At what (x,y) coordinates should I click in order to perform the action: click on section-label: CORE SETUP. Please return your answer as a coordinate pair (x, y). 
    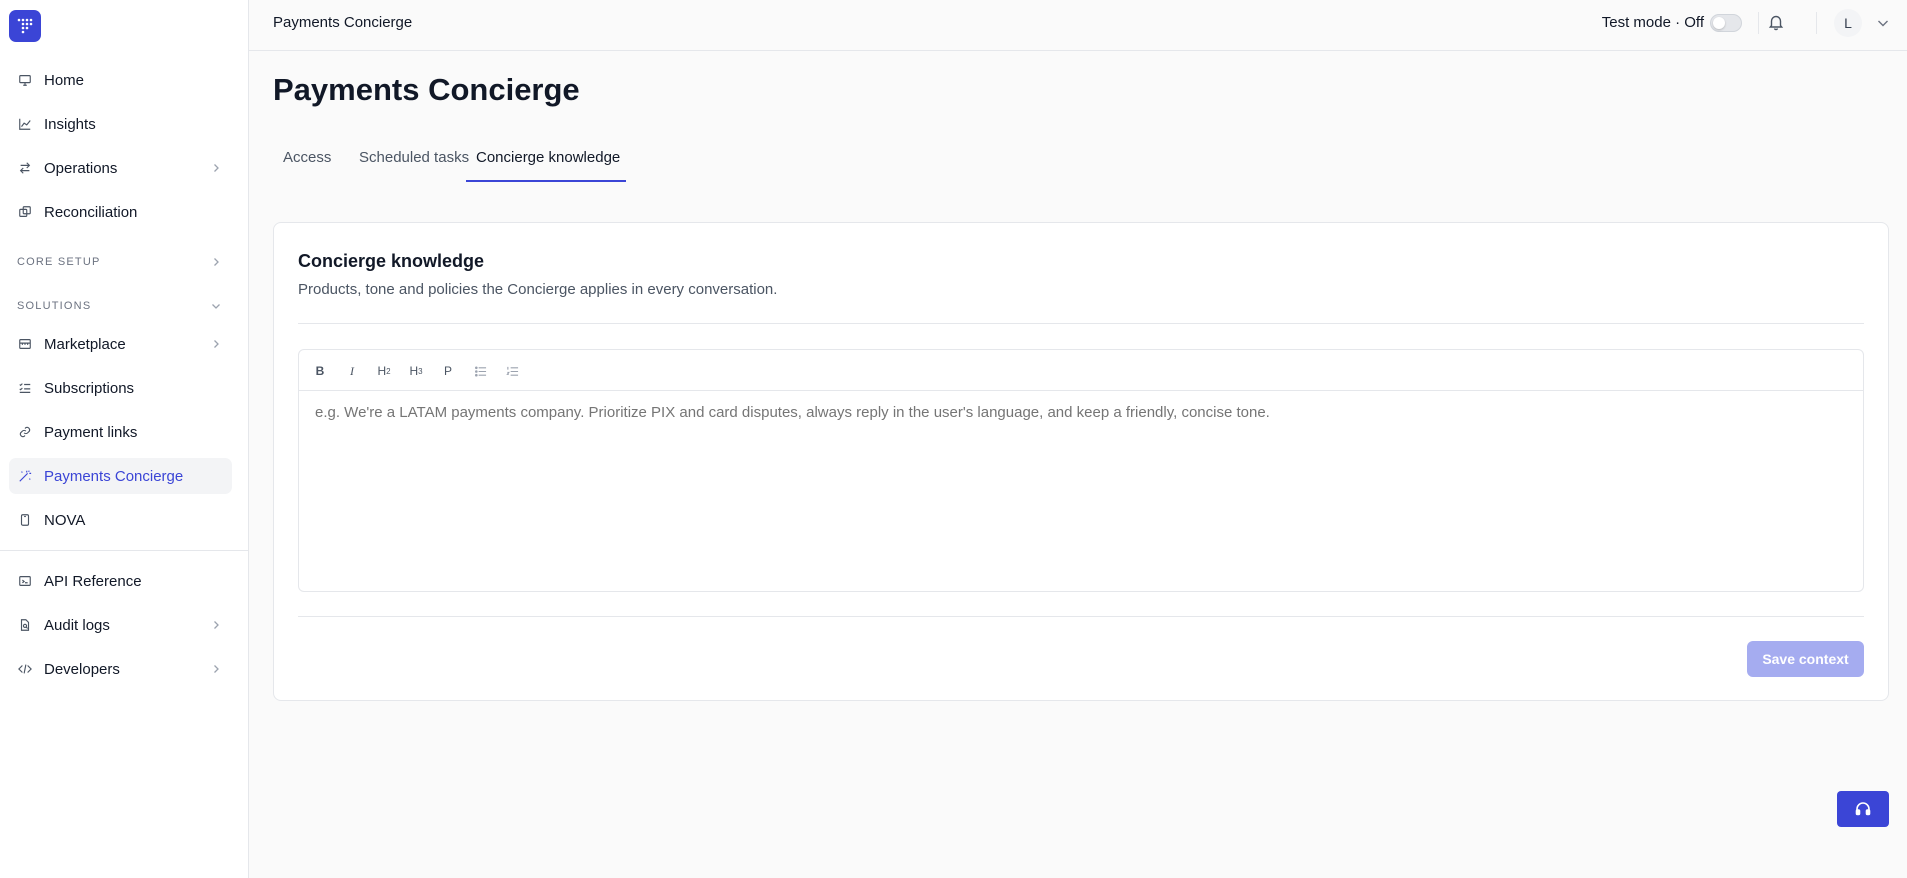
    Looking at the image, I should click on (59, 262).